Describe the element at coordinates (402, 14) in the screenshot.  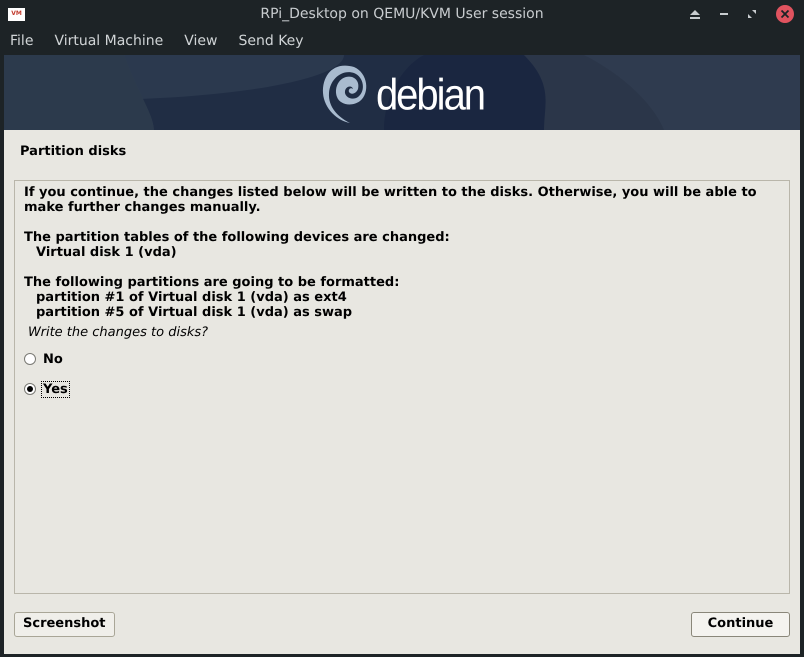
I see `window-title: RPi_Desktop on QEMU/KVM User session` at that location.